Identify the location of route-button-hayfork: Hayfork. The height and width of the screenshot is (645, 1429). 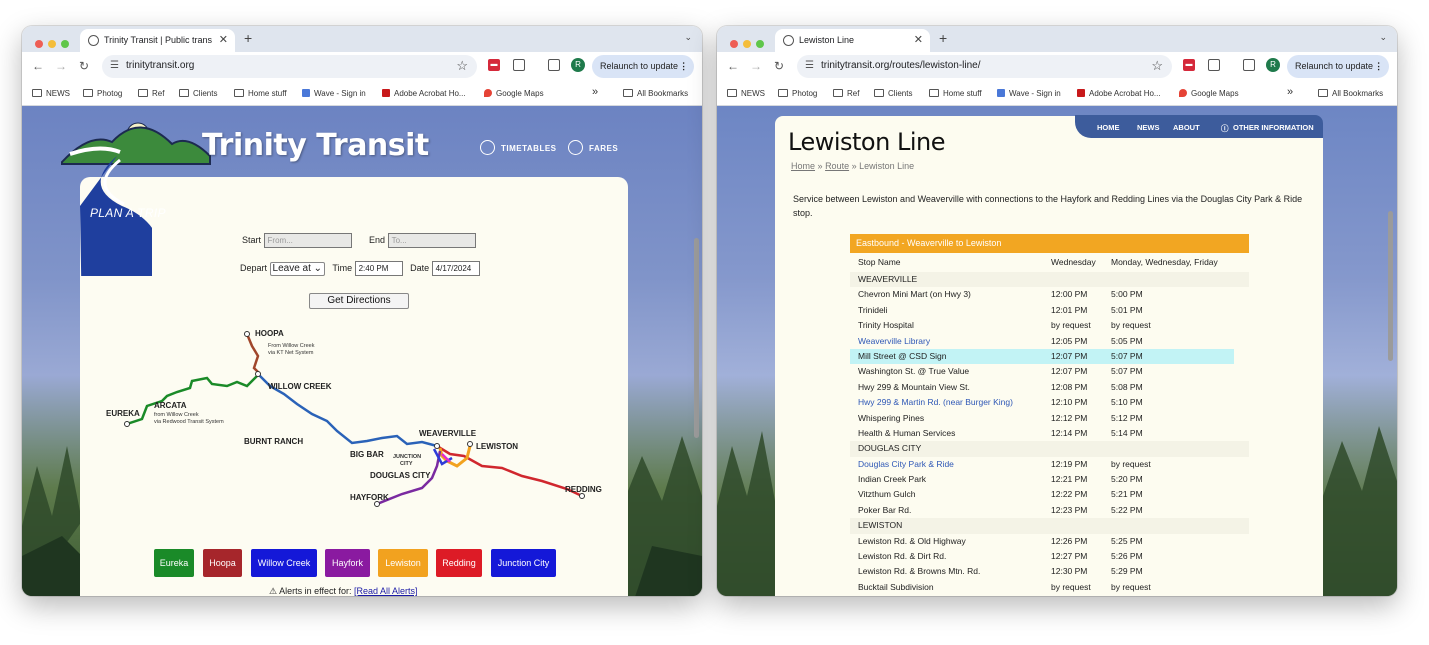
(347, 563).